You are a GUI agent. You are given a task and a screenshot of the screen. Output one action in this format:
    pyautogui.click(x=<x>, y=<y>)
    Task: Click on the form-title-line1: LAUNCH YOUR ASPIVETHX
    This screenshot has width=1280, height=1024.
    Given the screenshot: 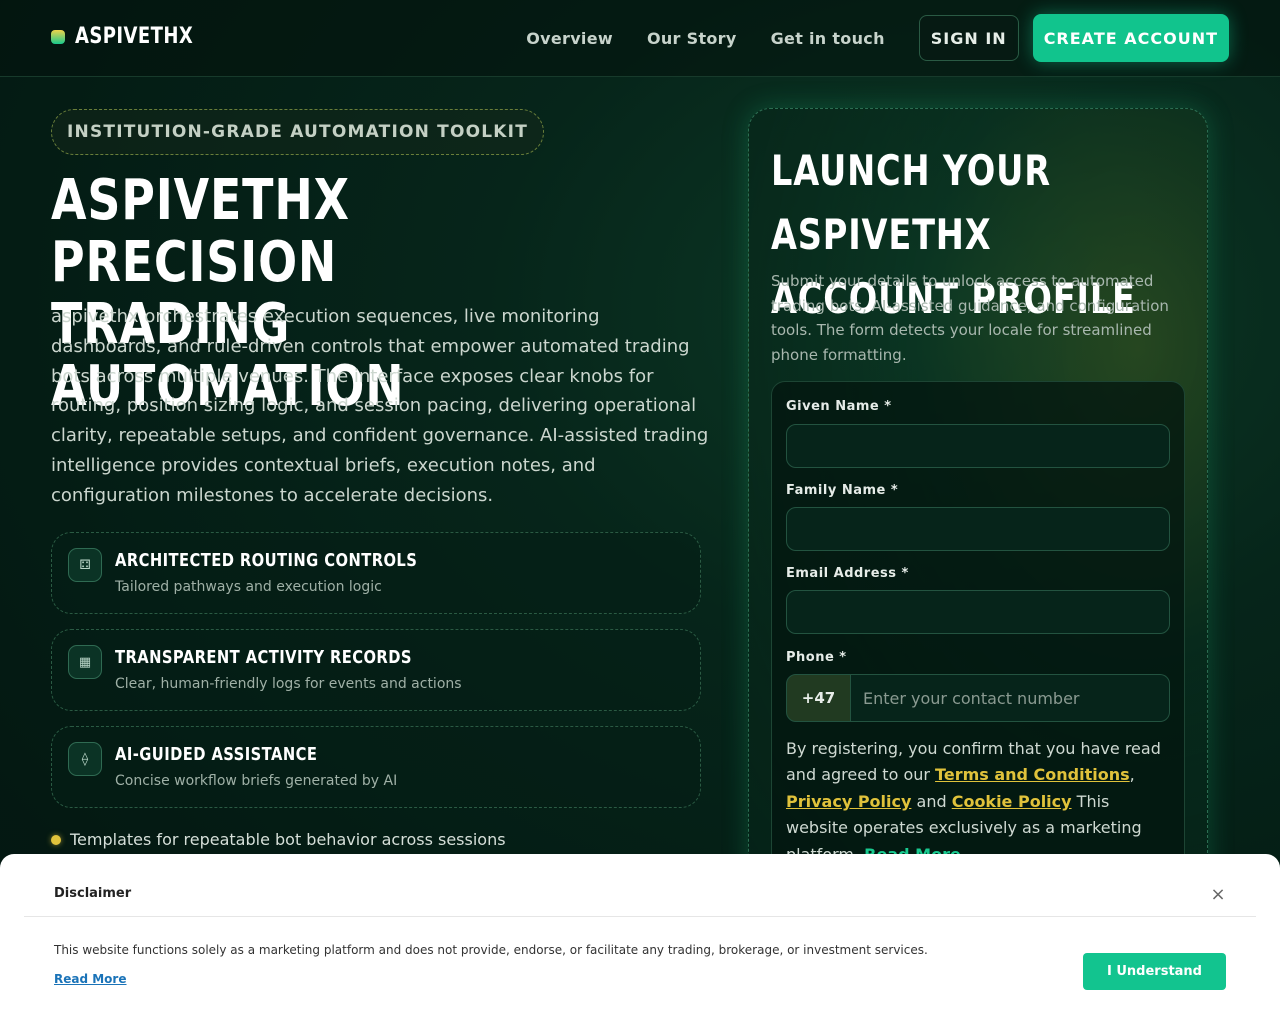 What is the action you would take?
    pyautogui.click(x=911, y=202)
    